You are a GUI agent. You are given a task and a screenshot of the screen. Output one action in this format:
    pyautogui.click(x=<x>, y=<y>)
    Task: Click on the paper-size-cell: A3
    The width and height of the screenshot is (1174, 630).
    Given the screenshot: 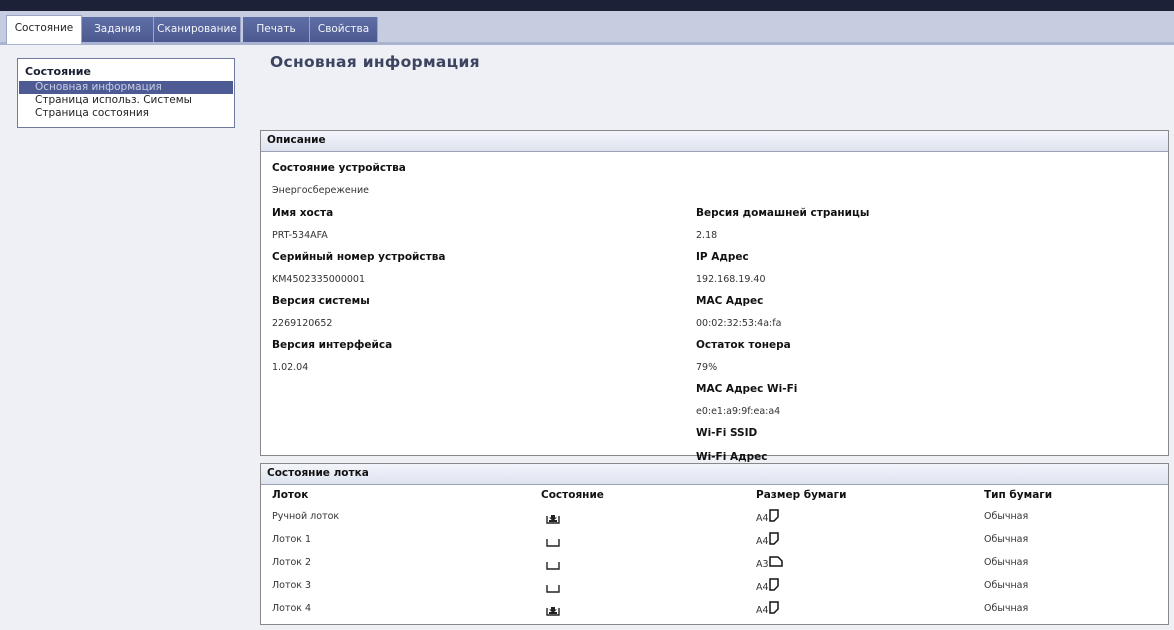 What is the action you would take?
    pyautogui.click(x=762, y=564)
    